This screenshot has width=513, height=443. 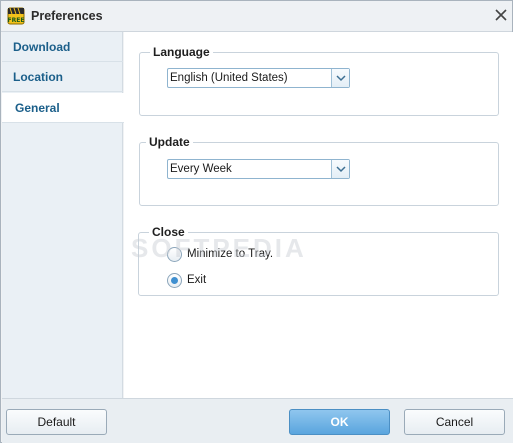 What do you see at coordinates (168, 232) in the screenshot?
I see `close-group-title: Close` at bounding box center [168, 232].